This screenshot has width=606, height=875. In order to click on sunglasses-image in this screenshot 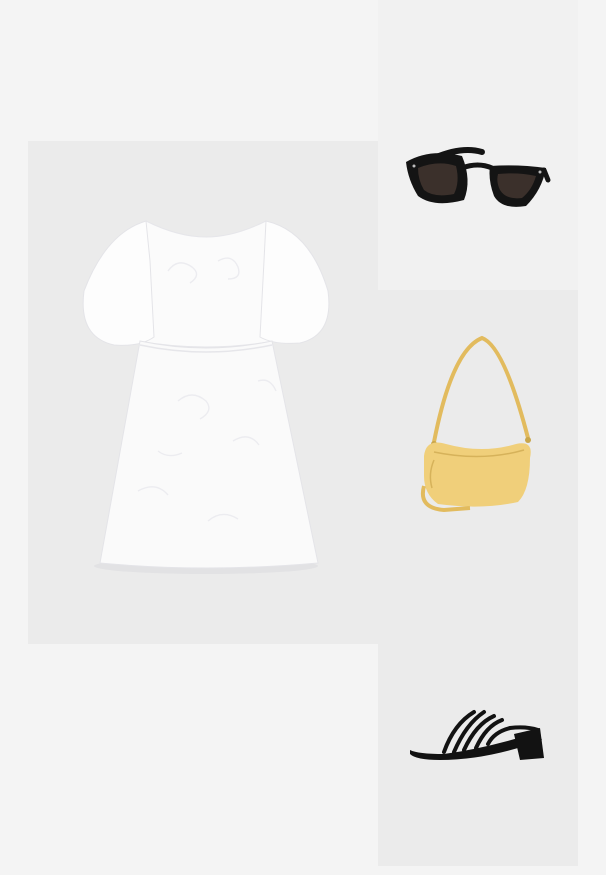, I will do `click(478, 177)`.